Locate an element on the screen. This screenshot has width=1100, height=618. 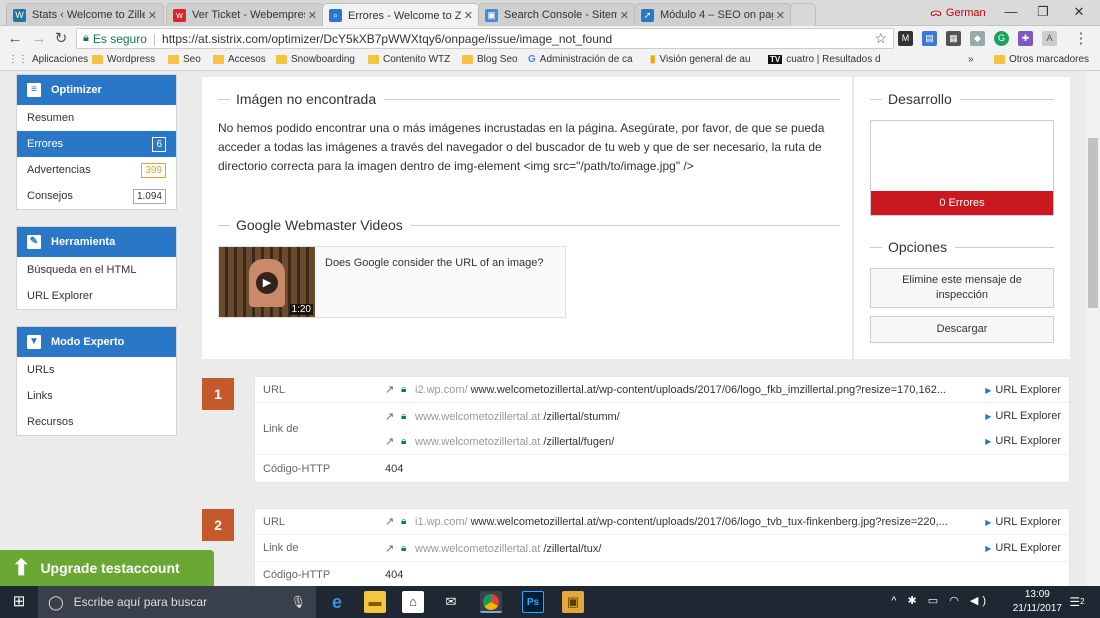
profile-button: ᯅ German is located at coordinates (958, 12).